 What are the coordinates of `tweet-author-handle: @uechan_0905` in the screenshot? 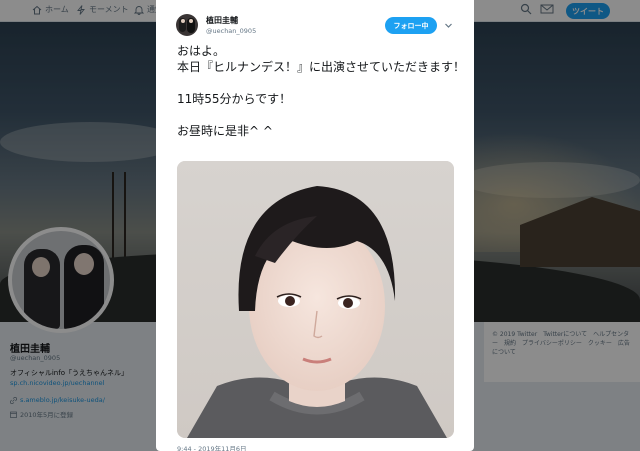 It's located at (231, 31).